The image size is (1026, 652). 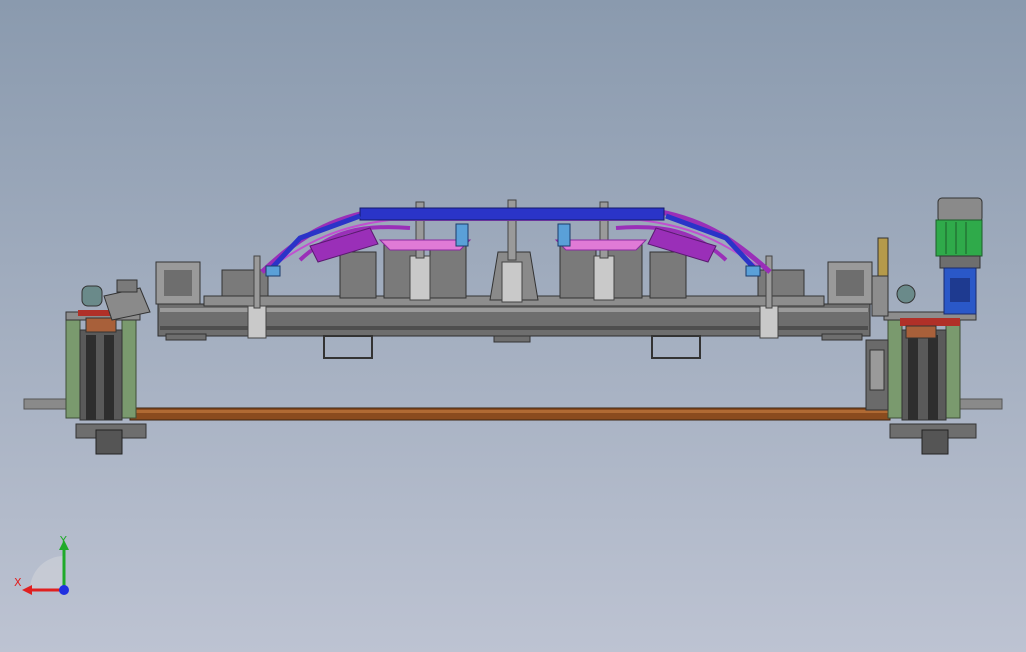 What do you see at coordinates (41, 564) in the screenshot?
I see `coordinate-triad: Y X` at bounding box center [41, 564].